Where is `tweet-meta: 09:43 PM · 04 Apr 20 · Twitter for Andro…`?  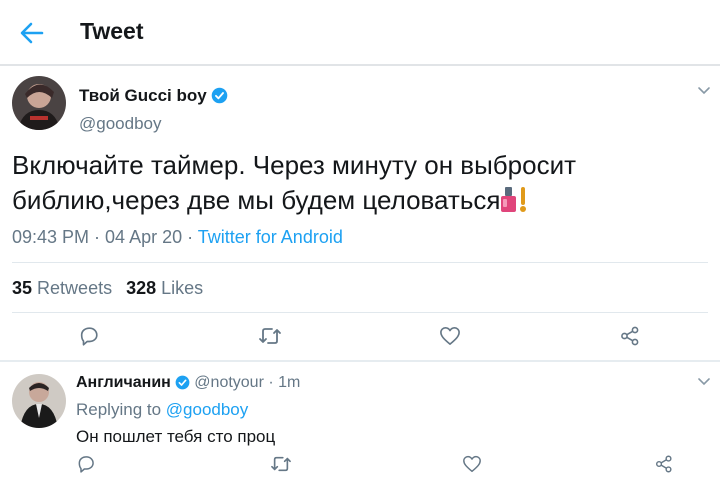
tweet-meta: 09:43 PM · 04 Apr 20 · Twitter for Andro… is located at coordinates (177, 237).